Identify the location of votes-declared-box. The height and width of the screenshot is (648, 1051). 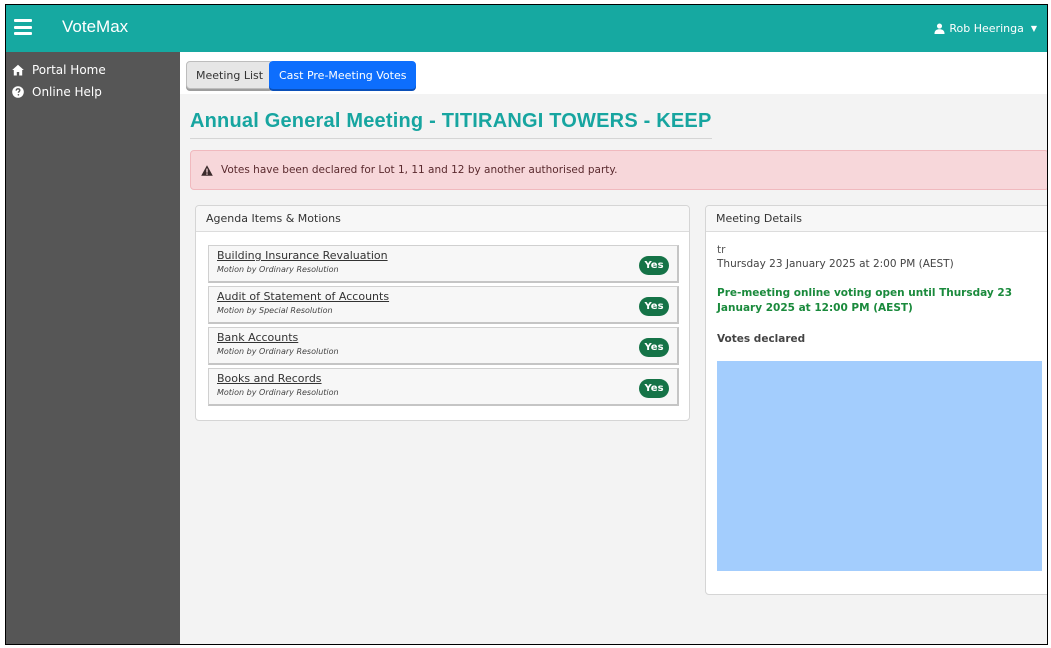
(879, 466).